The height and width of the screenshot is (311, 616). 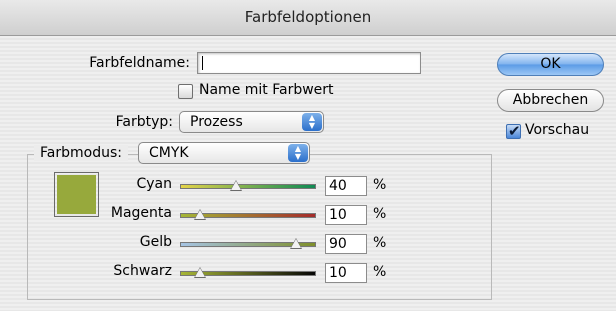 What do you see at coordinates (346, 215) in the screenshot?
I see `magenta-value-field: 10` at bounding box center [346, 215].